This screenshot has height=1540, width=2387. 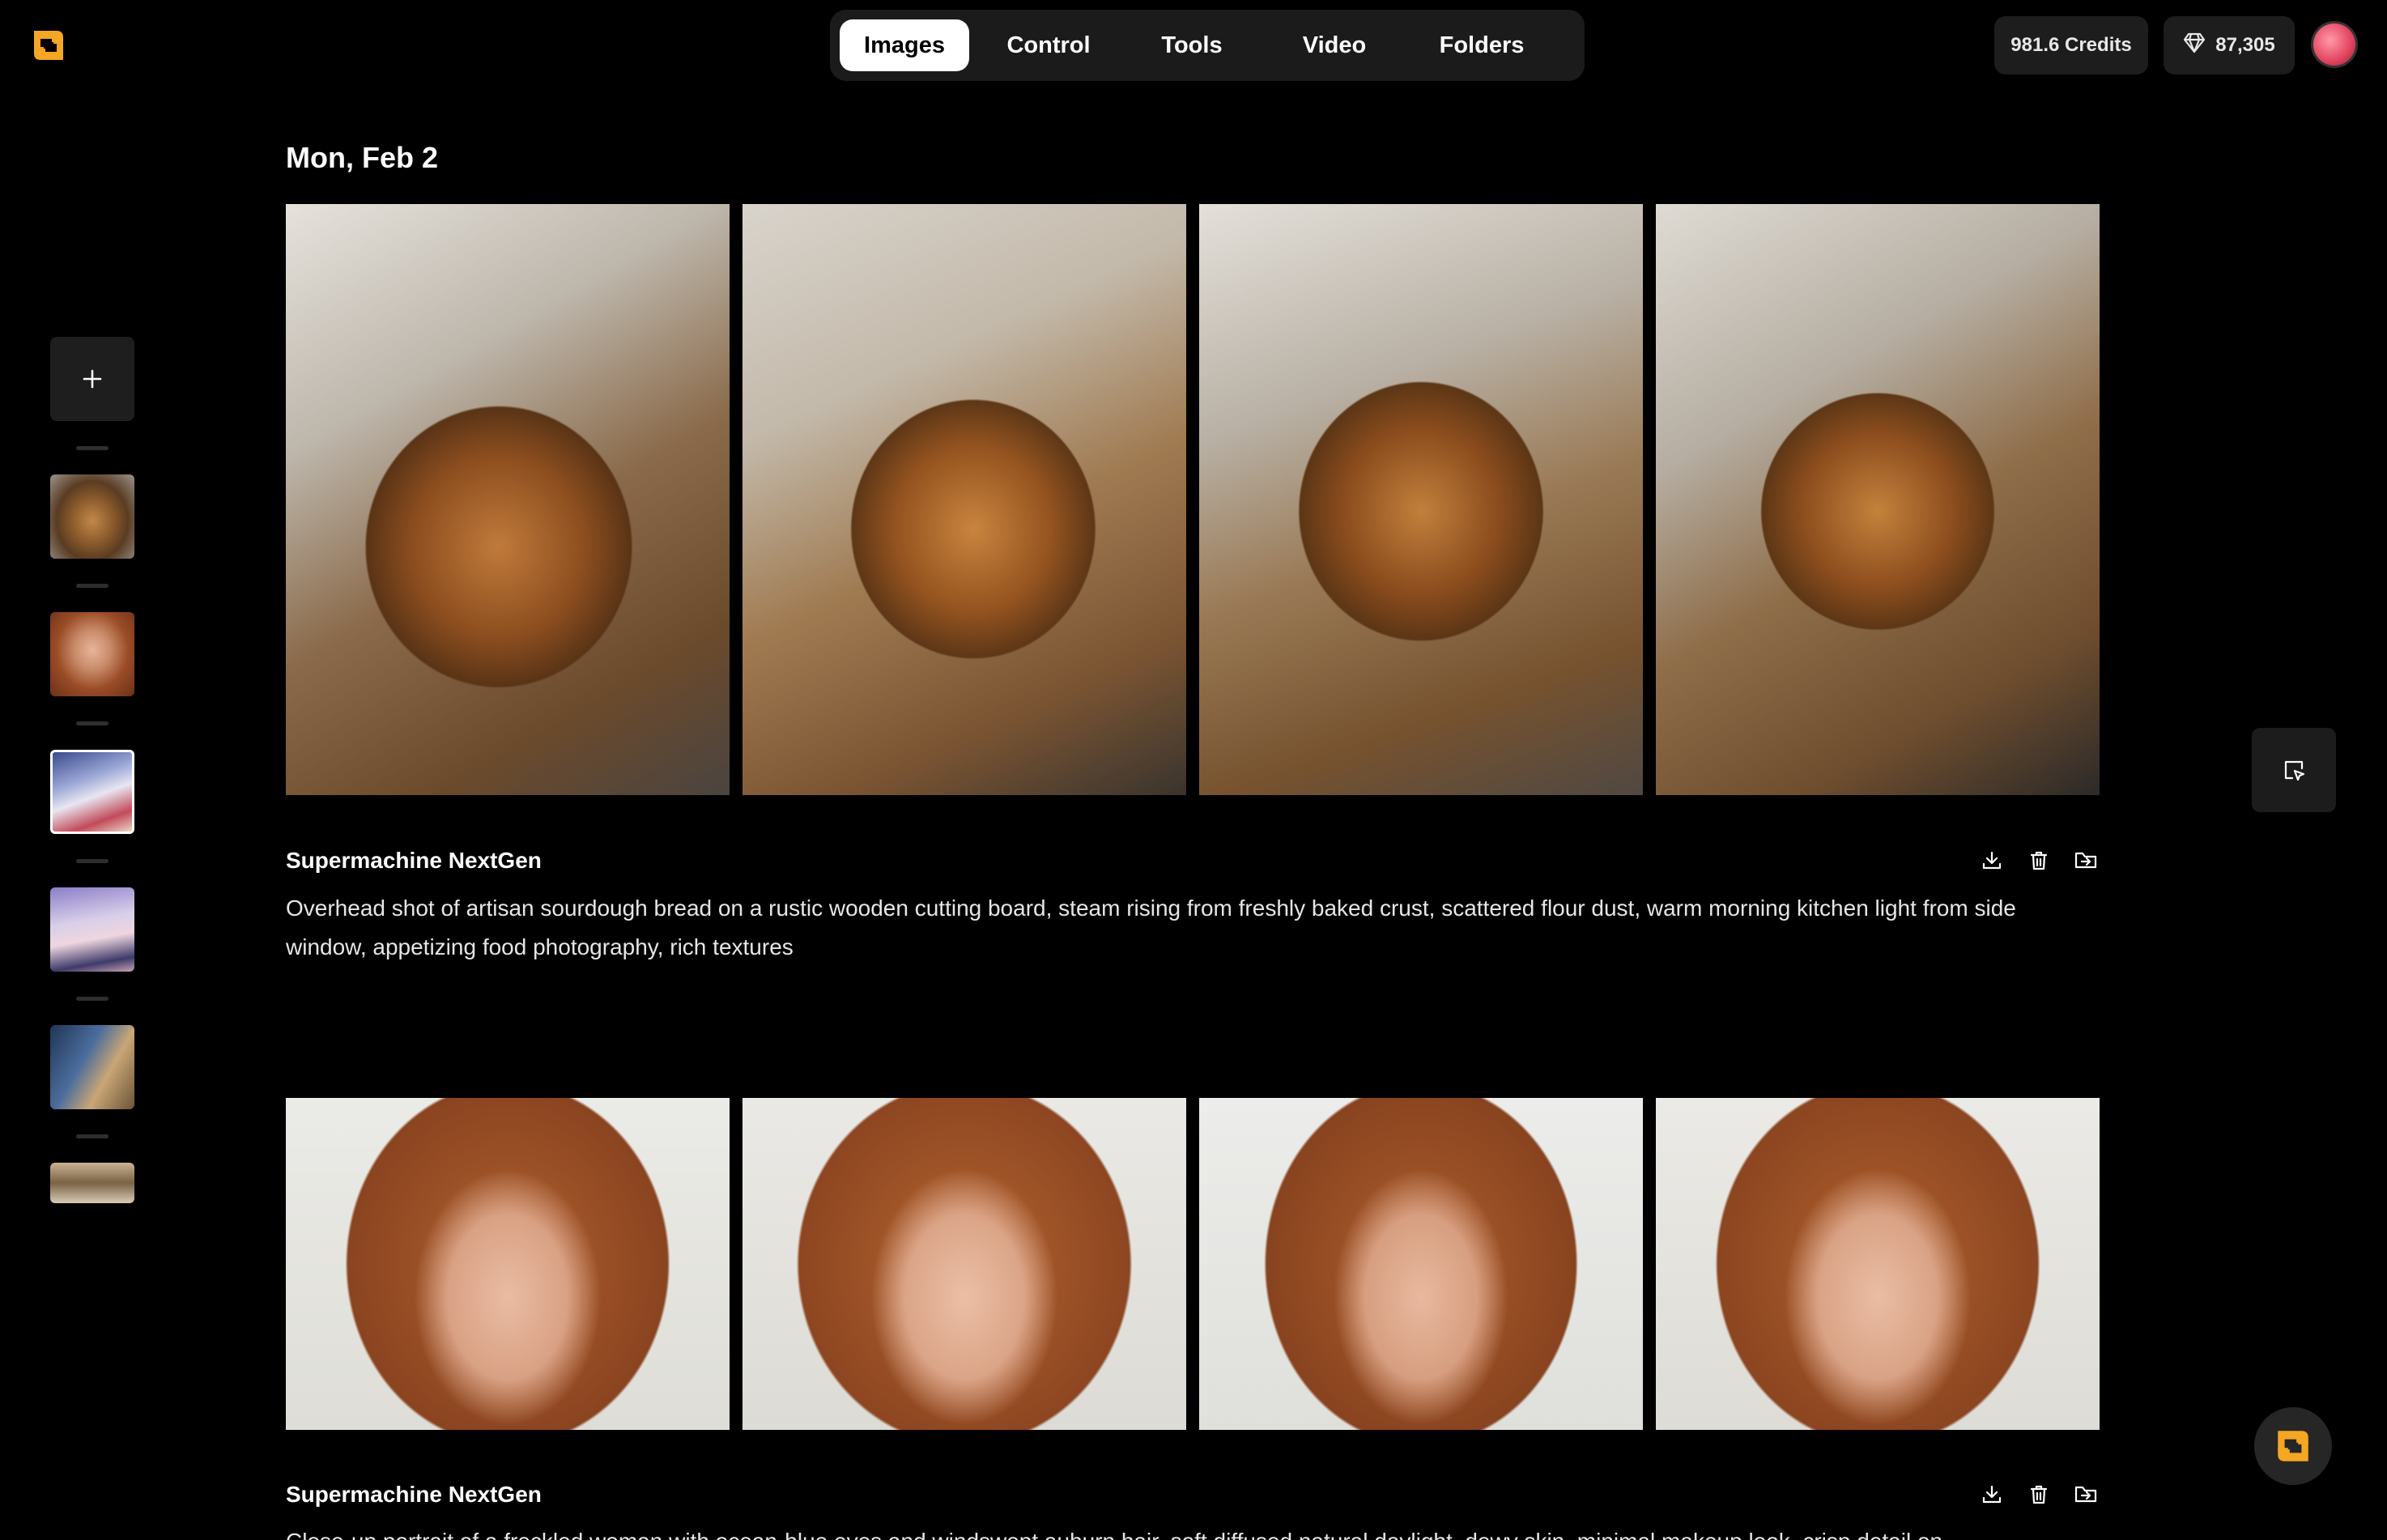 What do you see at coordinates (1482, 45) in the screenshot?
I see `tab-folders: Folders` at bounding box center [1482, 45].